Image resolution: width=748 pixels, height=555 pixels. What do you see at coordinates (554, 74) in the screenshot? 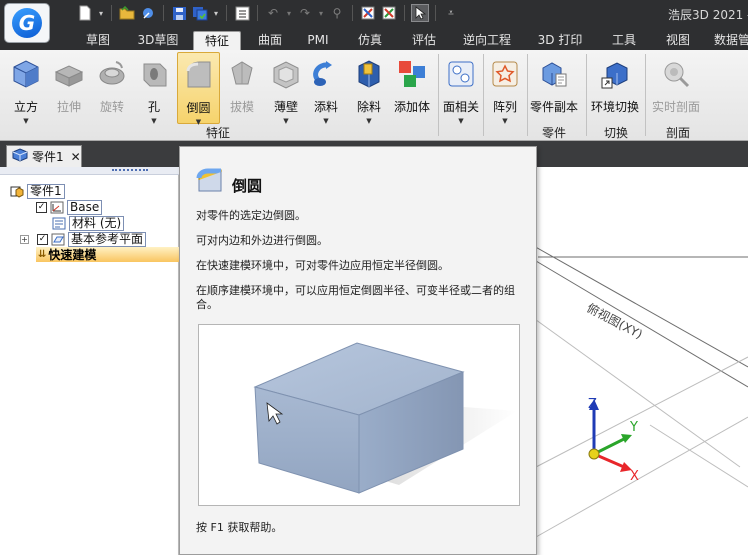
I see `part-copy-icon` at bounding box center [554, 74].